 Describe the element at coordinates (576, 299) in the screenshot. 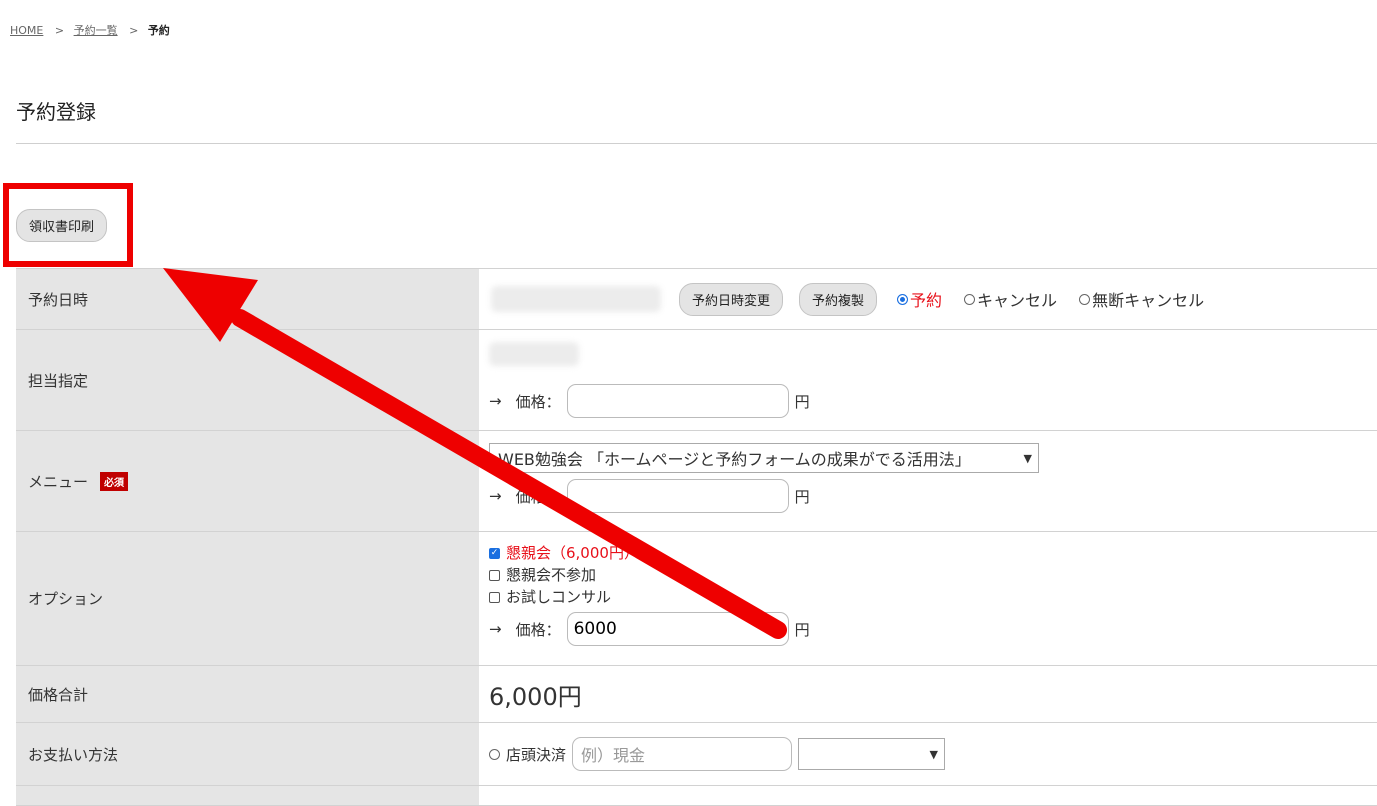

I see `datetime-value-blurred` at that location.